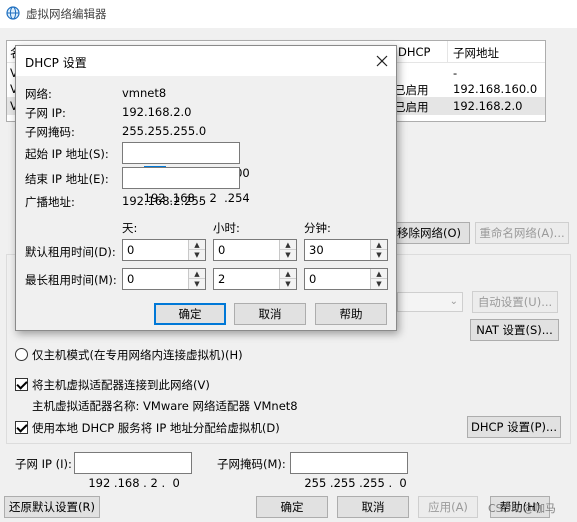 The width and height of the screenshot is (577, 522). I want to click on dialog-help-button: 帮助, so click(351, 314).